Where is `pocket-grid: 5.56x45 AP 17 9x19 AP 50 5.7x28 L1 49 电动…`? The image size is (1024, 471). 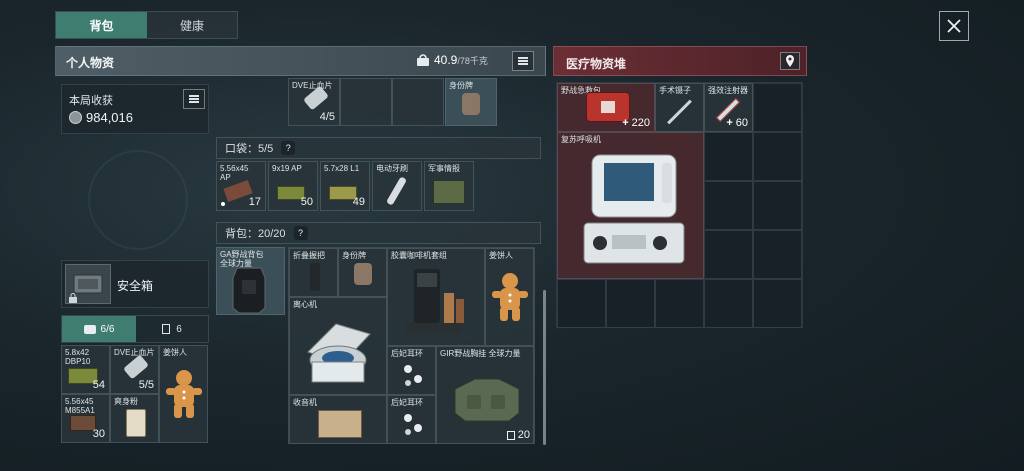
pocket-grid: 5.56x45 AP 17 9x19 AP 50 5.7x28 L1 49 电动… is located at coordinates (346, 186).